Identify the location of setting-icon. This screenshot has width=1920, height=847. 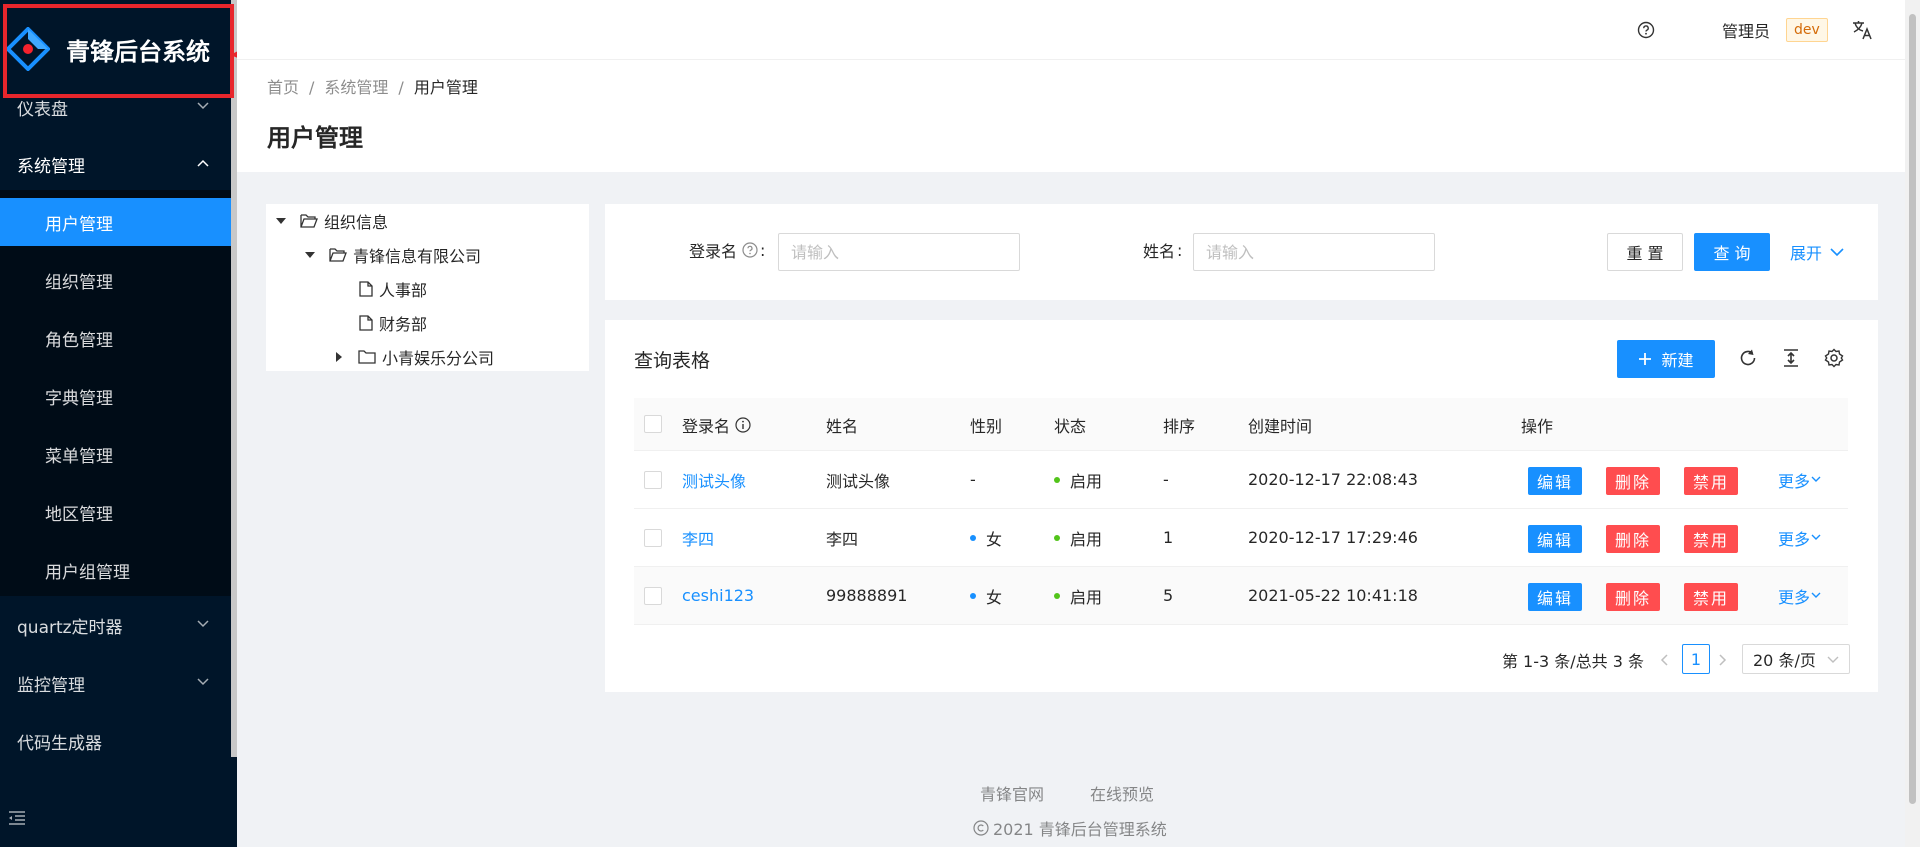
(1834, 358).